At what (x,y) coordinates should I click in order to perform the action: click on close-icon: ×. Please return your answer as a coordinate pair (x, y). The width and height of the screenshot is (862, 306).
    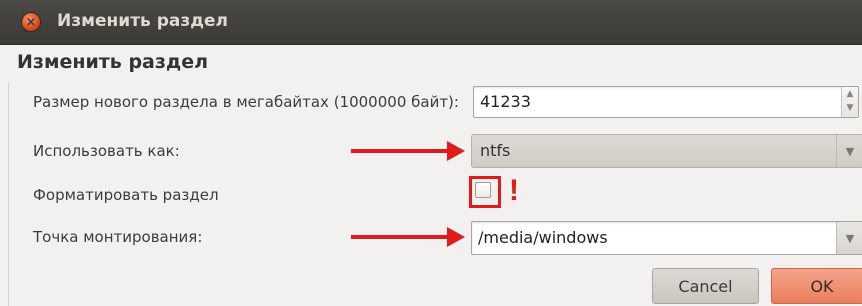
    Looking at the image, I should click on (31, 22).